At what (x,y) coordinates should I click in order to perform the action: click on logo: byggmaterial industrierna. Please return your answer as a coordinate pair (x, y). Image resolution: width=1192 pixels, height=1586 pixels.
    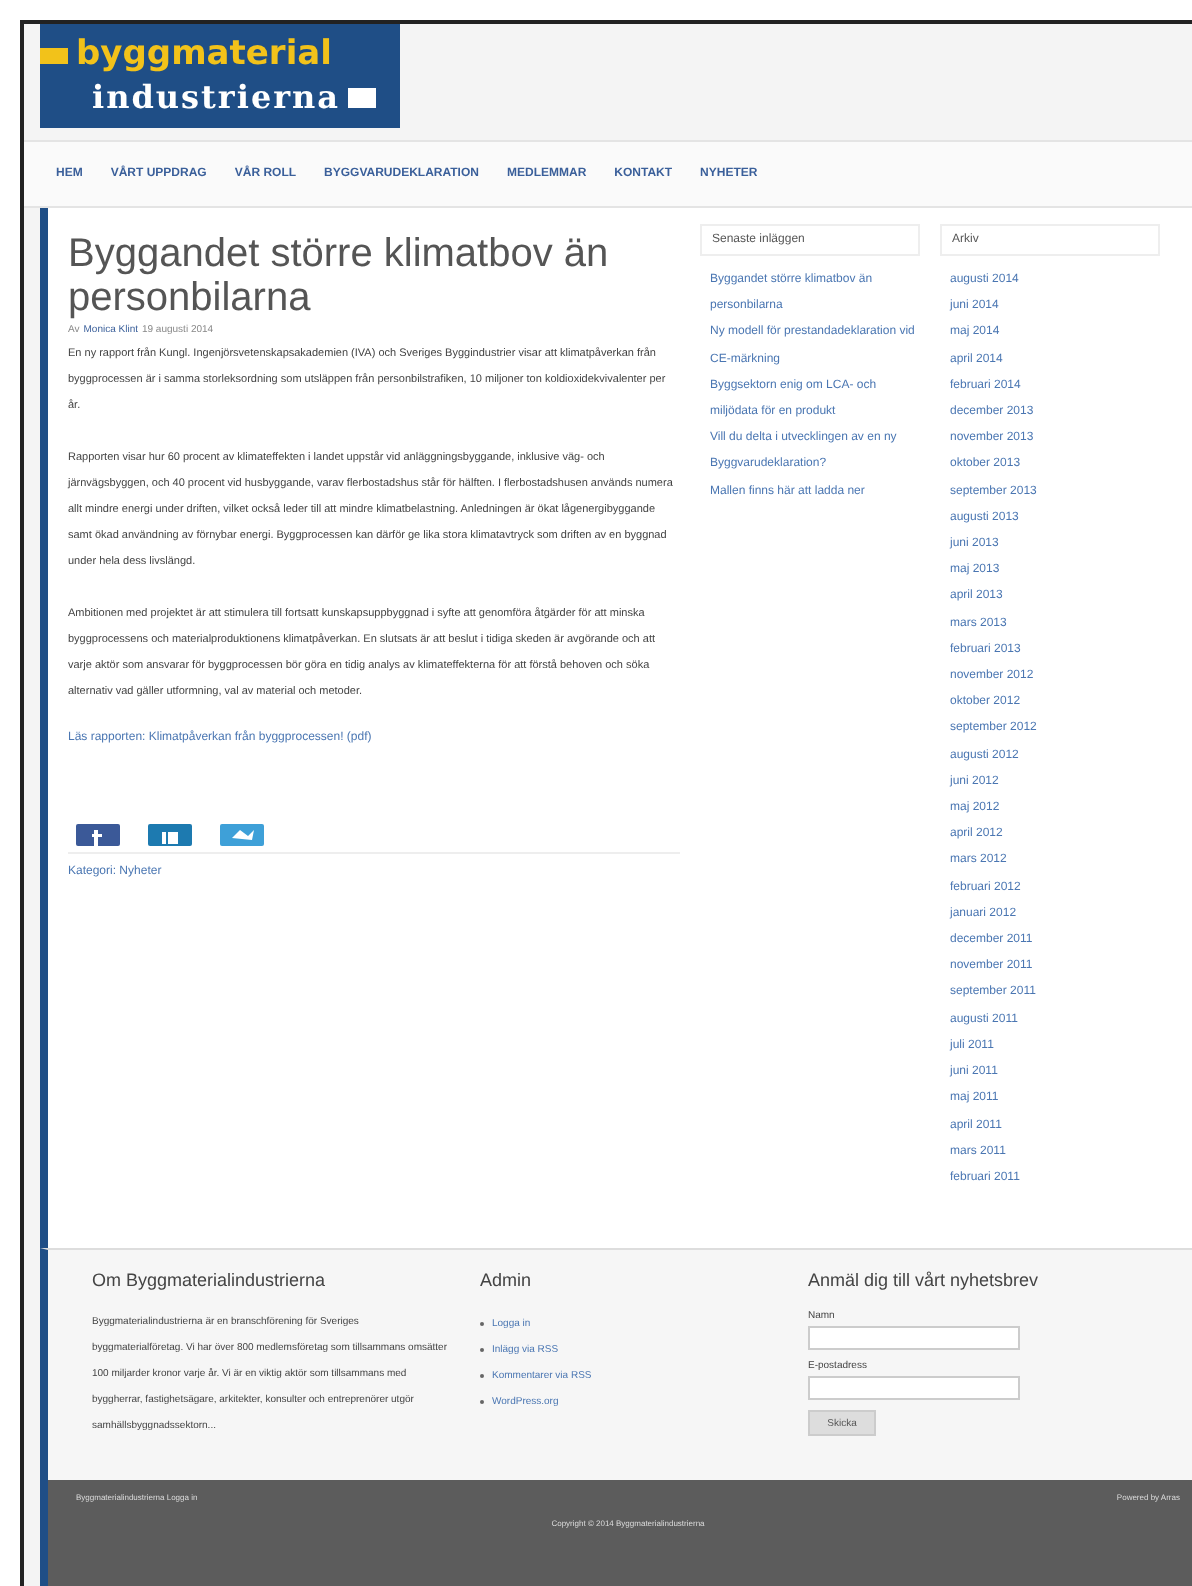
    Looking at the image, I should click on (220, 76).